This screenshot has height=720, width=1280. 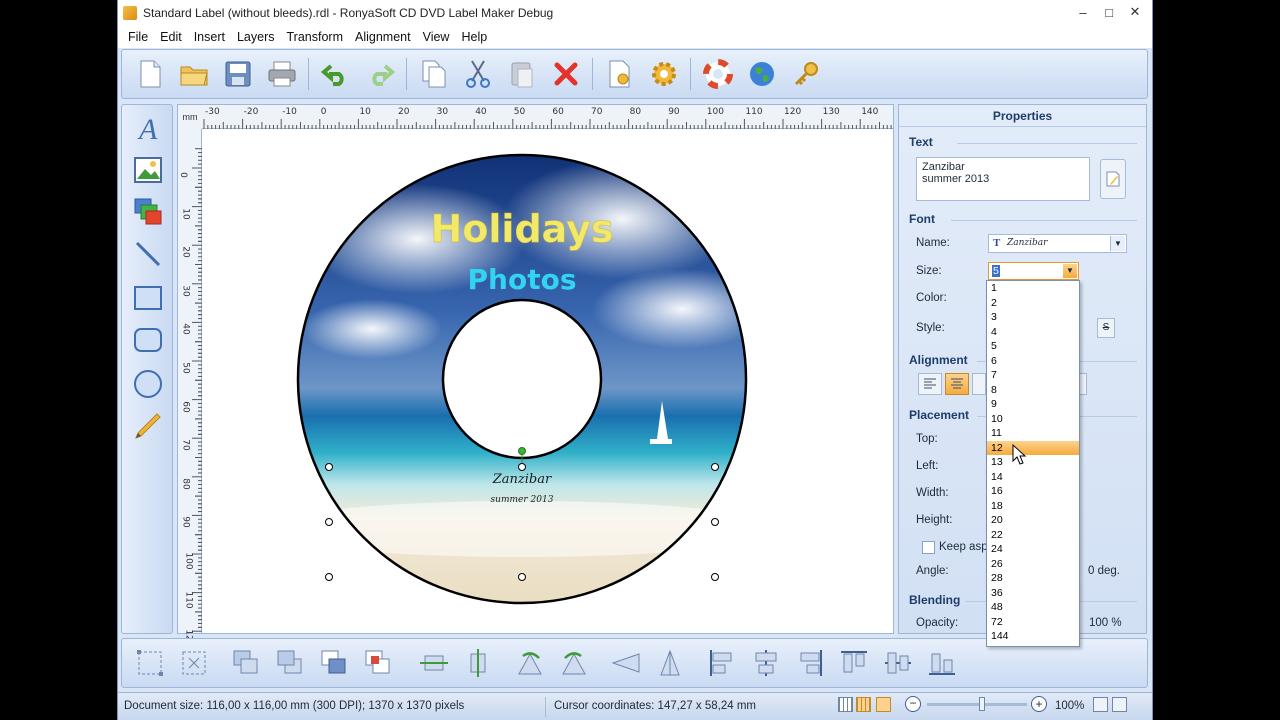 What do you see at coordinates (150, 663) in the screenshot?
I see `group-icon` at bounding box center [150, 663].